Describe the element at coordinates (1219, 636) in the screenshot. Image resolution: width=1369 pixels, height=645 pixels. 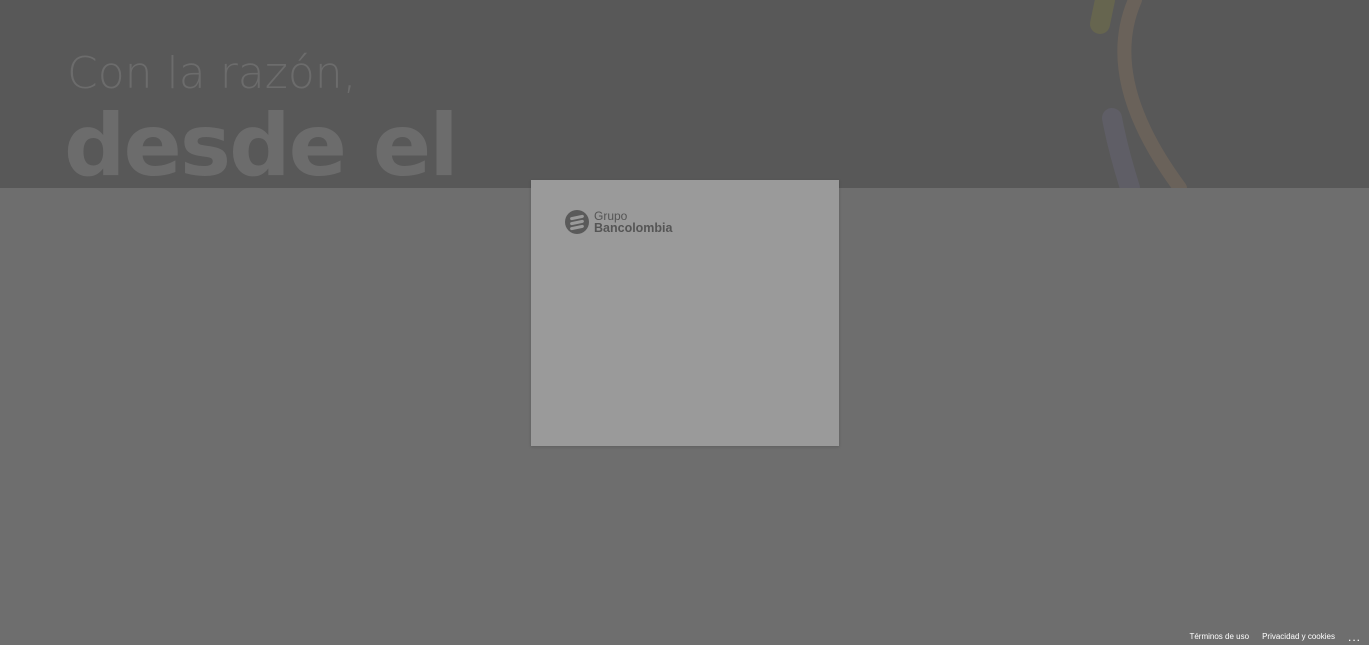
I see `terms-of-use-link: Términos de uso` at that location.